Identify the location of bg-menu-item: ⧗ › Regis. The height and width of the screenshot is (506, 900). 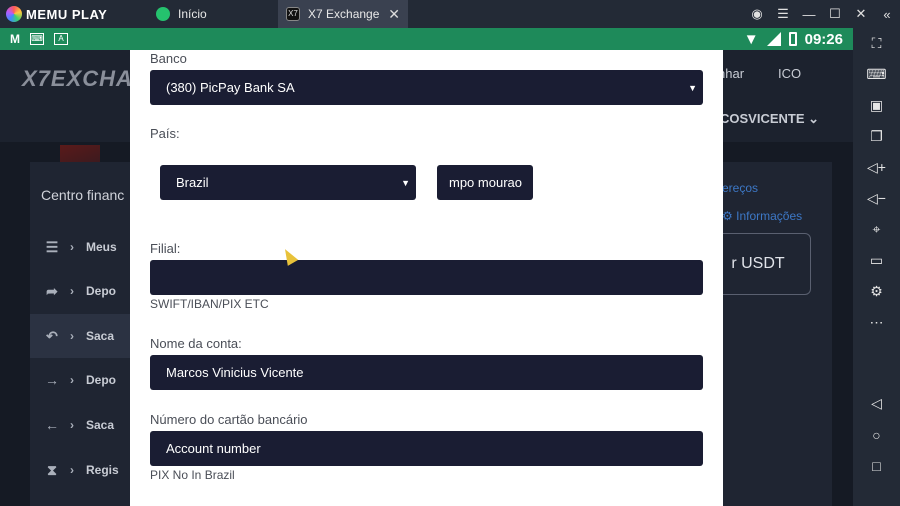
(80, 470).